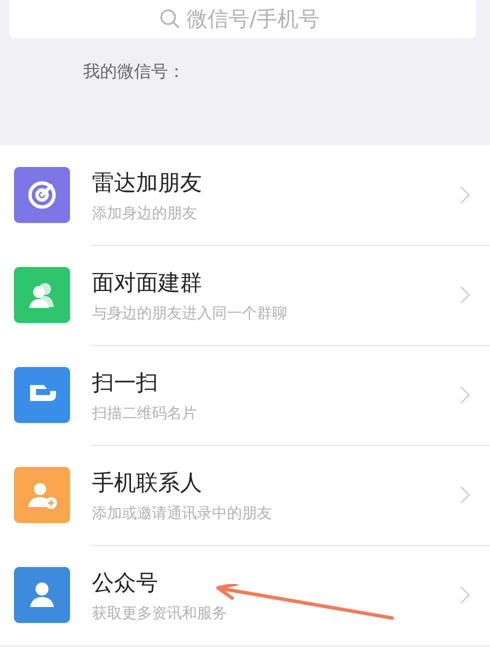  I want to click on item-title: 雷达加朋友, so click(147, 184).